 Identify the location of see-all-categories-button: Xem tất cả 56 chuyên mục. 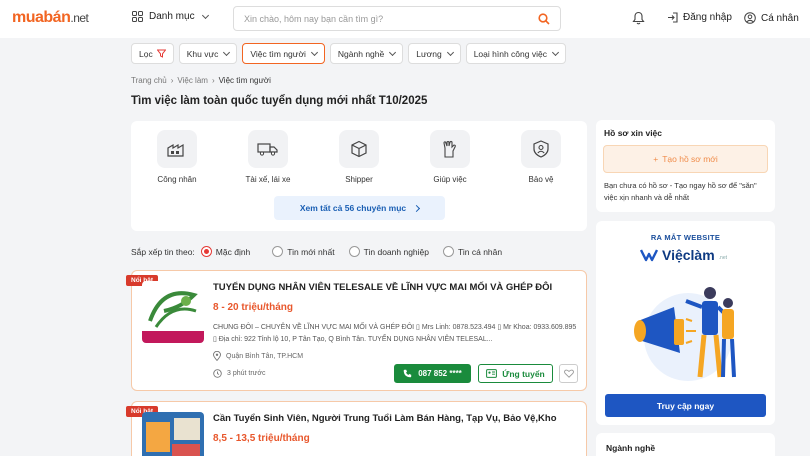
(359, 208).